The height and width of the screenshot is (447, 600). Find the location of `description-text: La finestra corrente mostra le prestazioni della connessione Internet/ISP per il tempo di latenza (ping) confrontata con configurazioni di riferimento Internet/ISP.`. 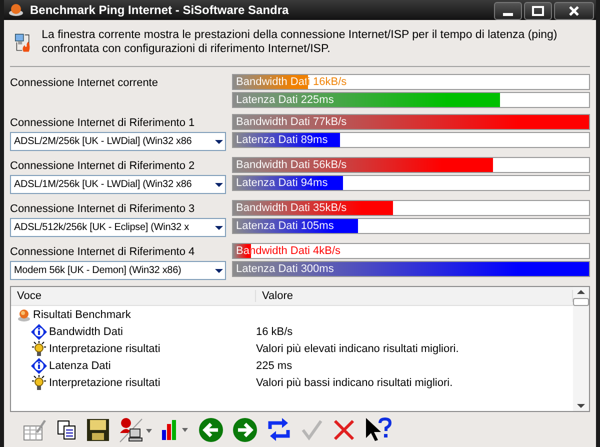

description-text: La finestra corrente mostra le prestazioni della connessione Internet/ISP per il tempo di latenza (ping) confrontata con configurazioni di riferimento Internet/ISP. is located at coordinates (300, 42).